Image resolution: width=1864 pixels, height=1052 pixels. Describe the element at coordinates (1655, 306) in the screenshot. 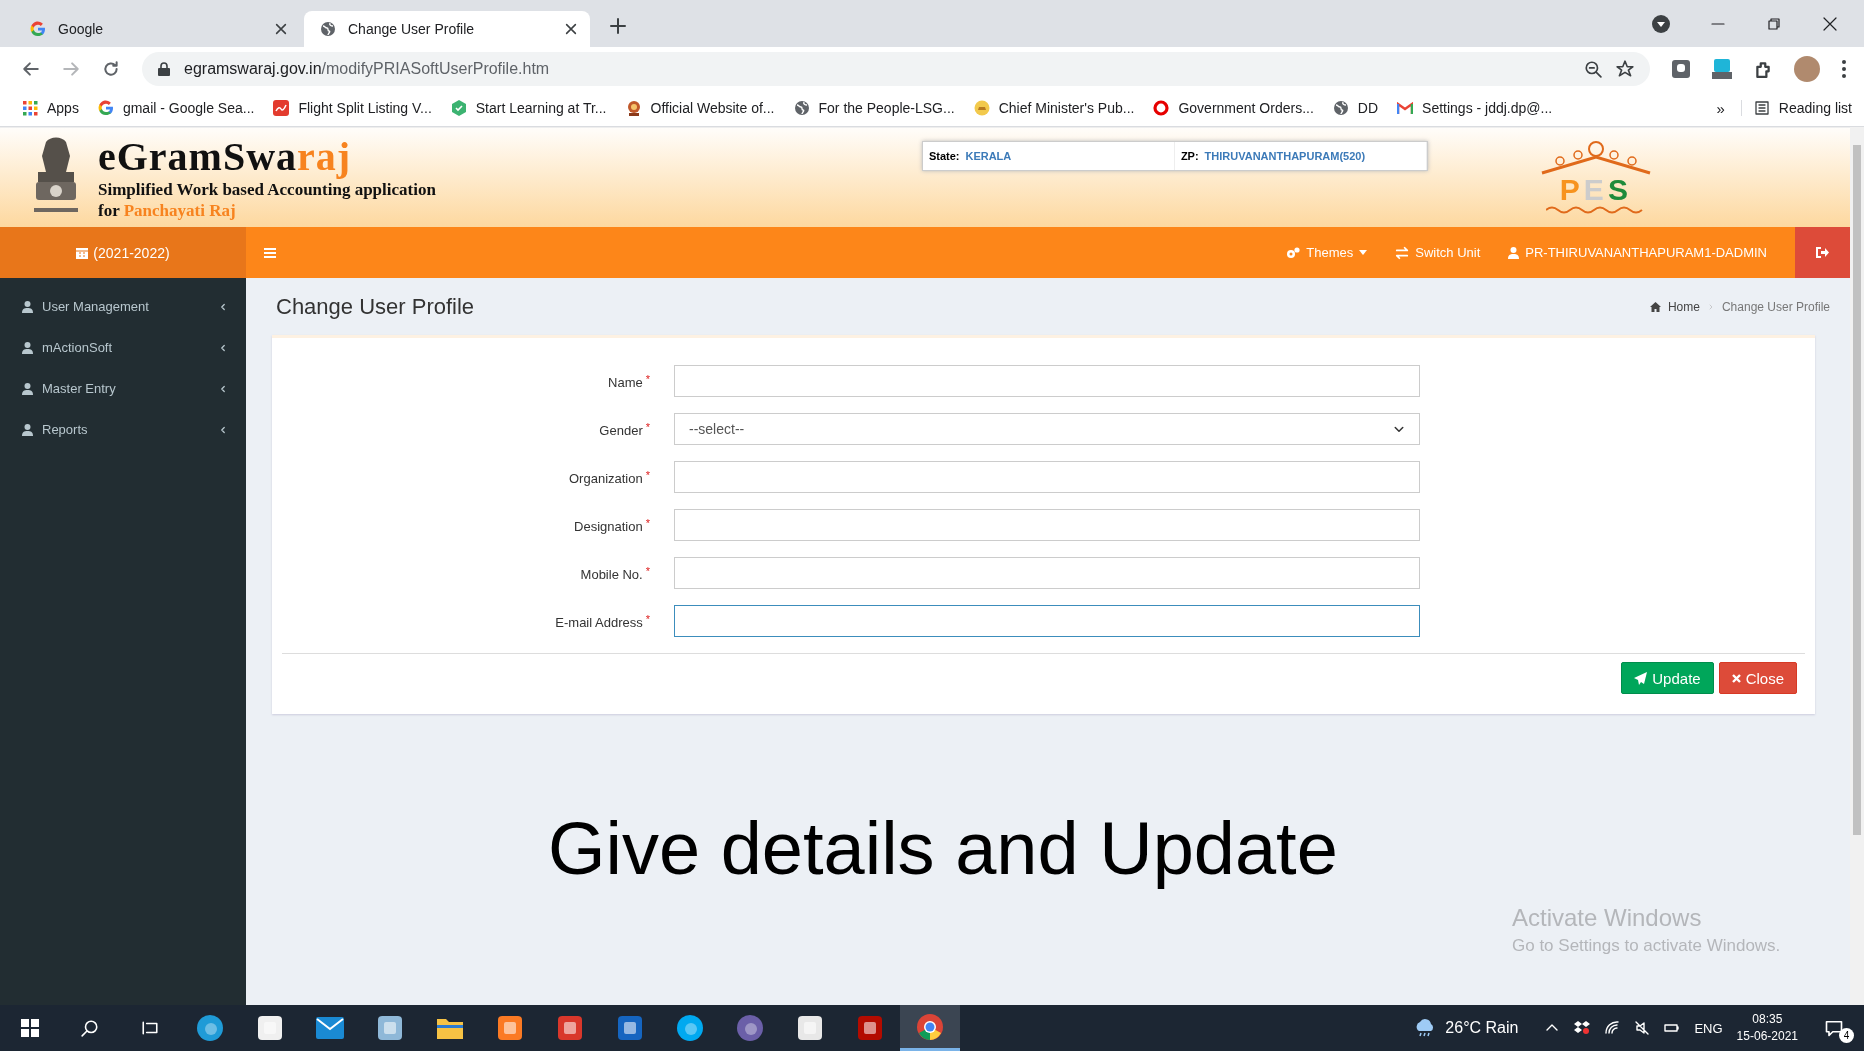

I see `home-icon` at that location.